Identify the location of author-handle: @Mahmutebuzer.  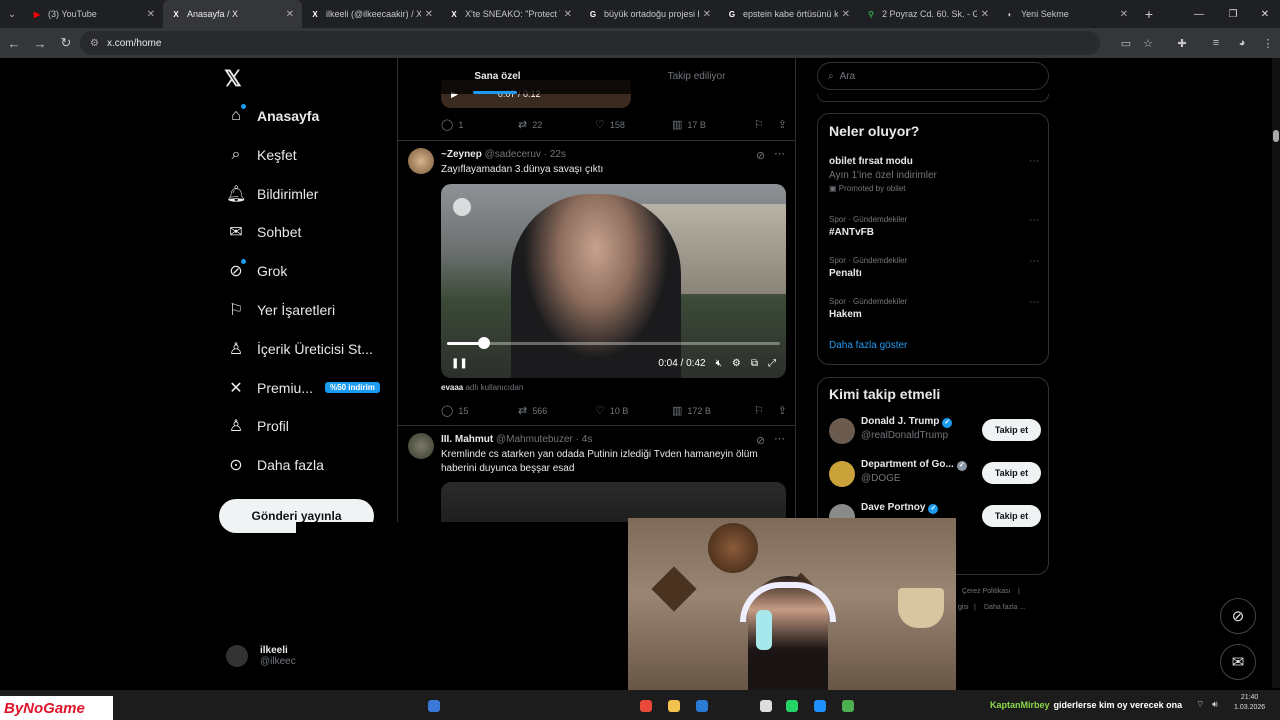
(534, 439).